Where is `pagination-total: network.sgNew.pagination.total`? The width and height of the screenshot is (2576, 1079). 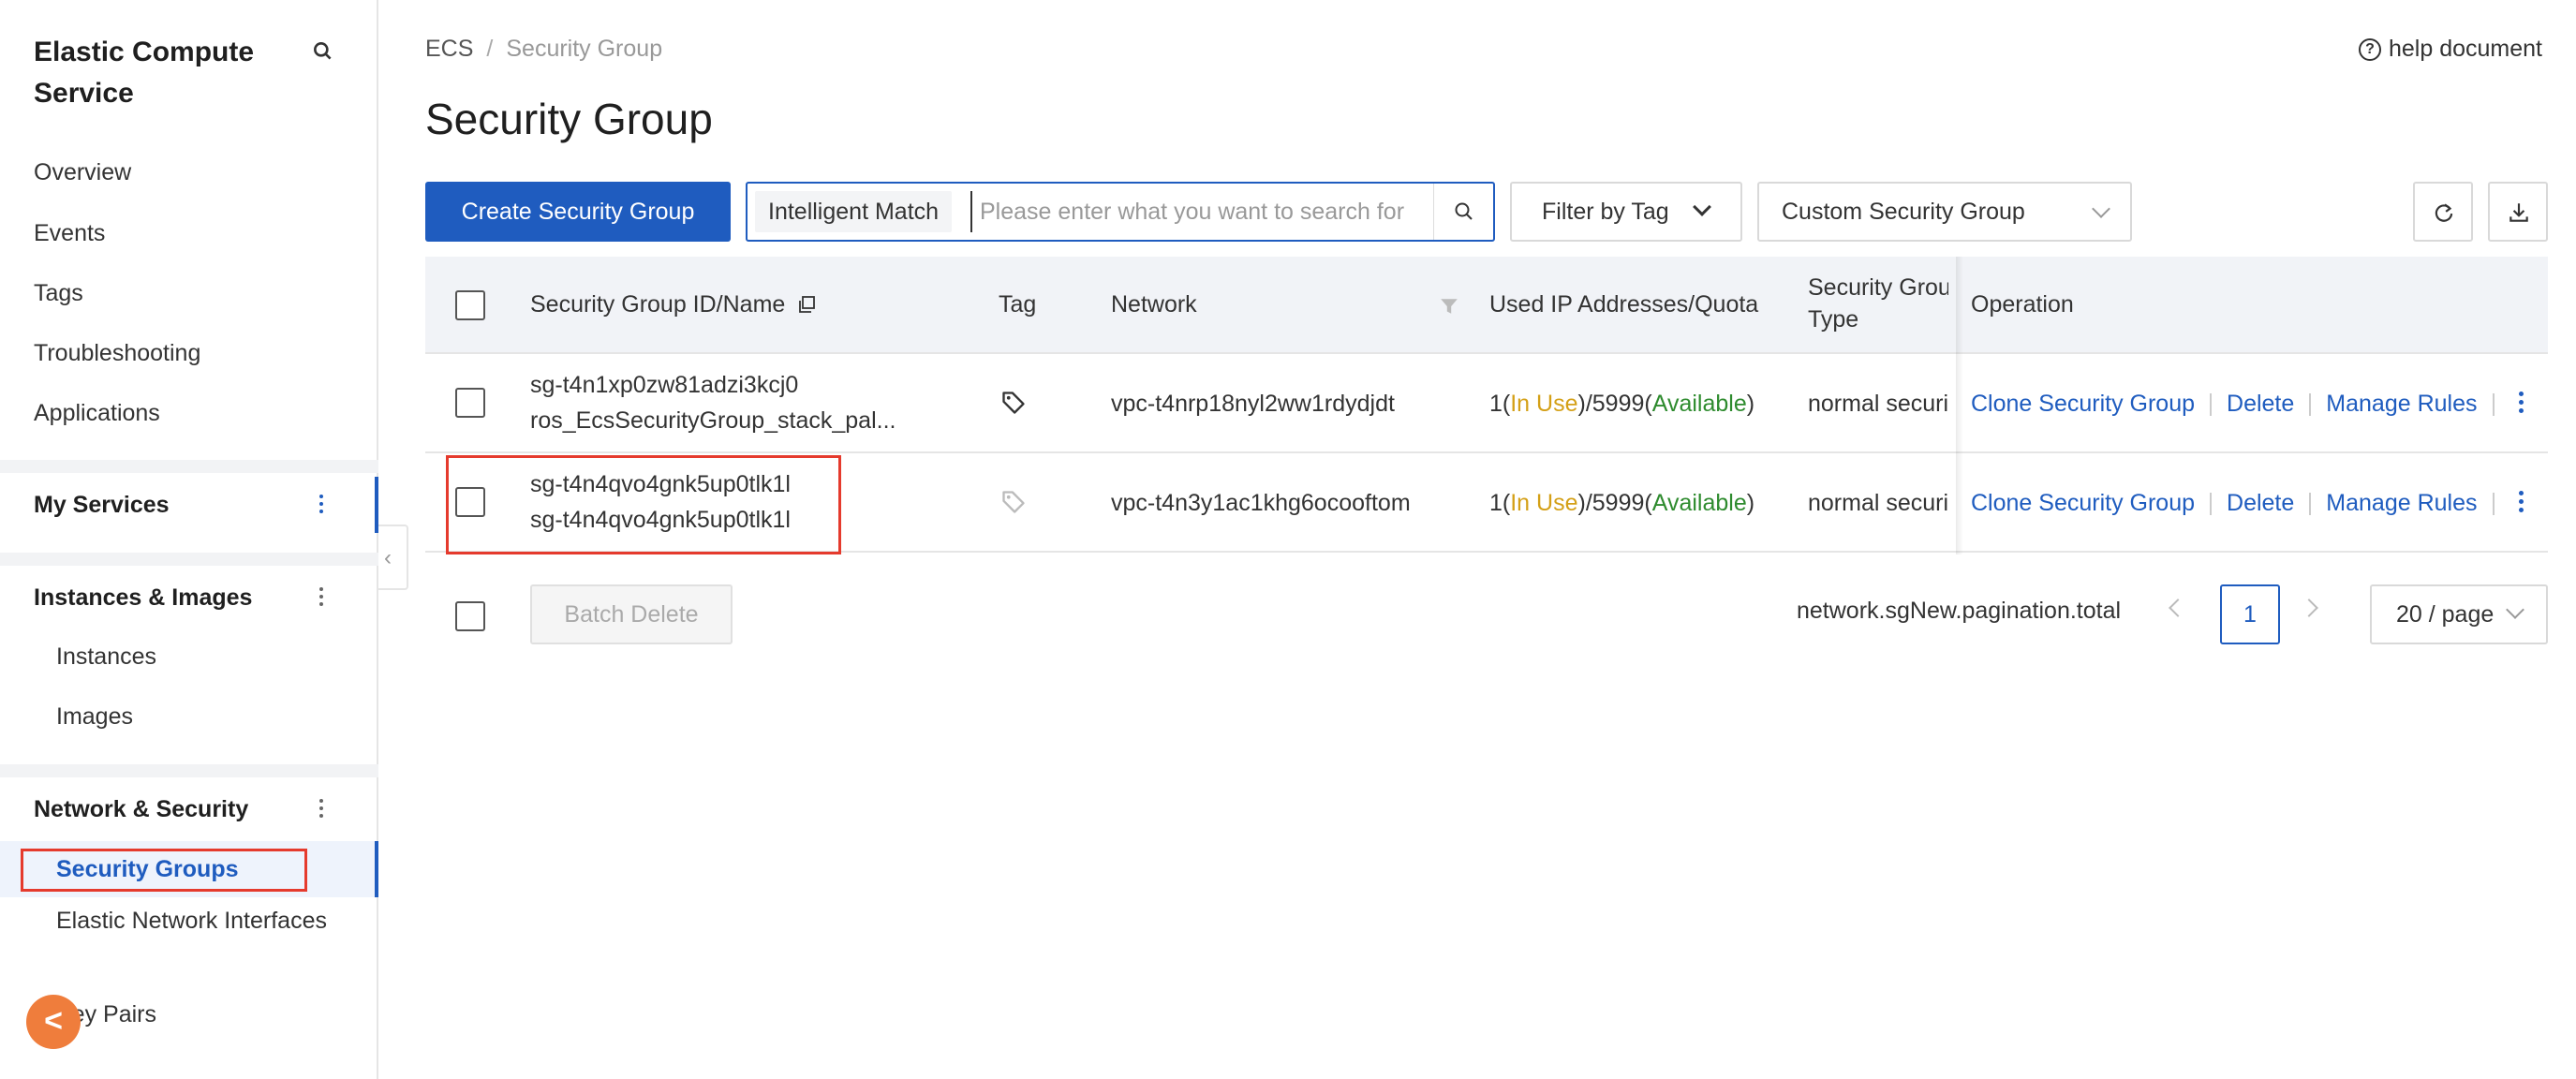
pagination-total: network.sgNew.pagination.total is located at coordinates (1960, 611).